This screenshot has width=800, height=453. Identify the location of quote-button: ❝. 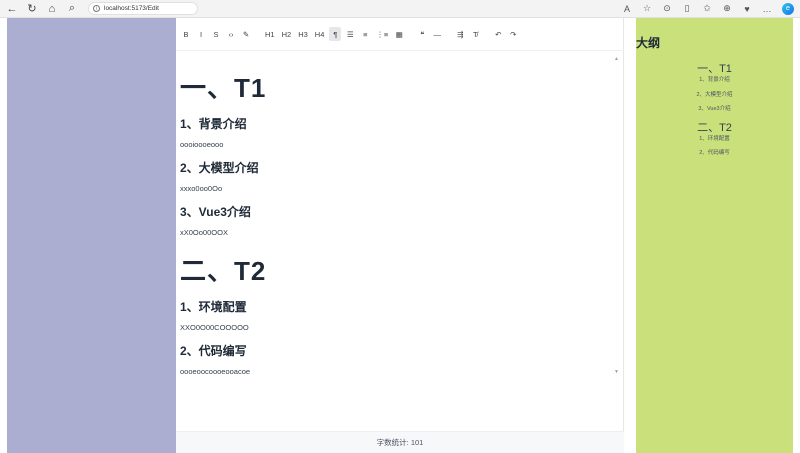
(422, 34).